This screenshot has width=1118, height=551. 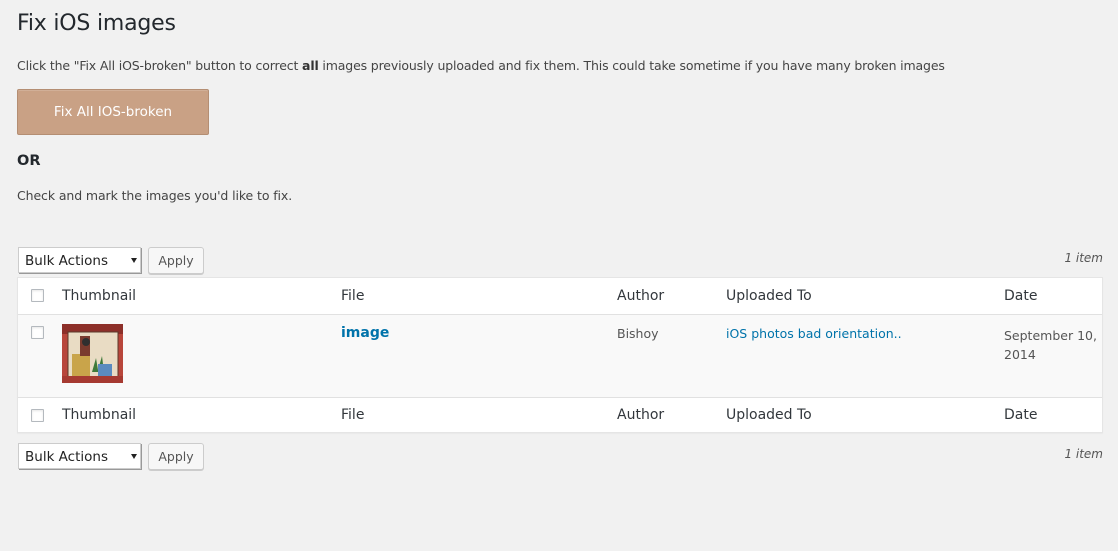 I want to click on bulk-actions-select-bottom: Bulk Actions, so click(x=79, y=456).